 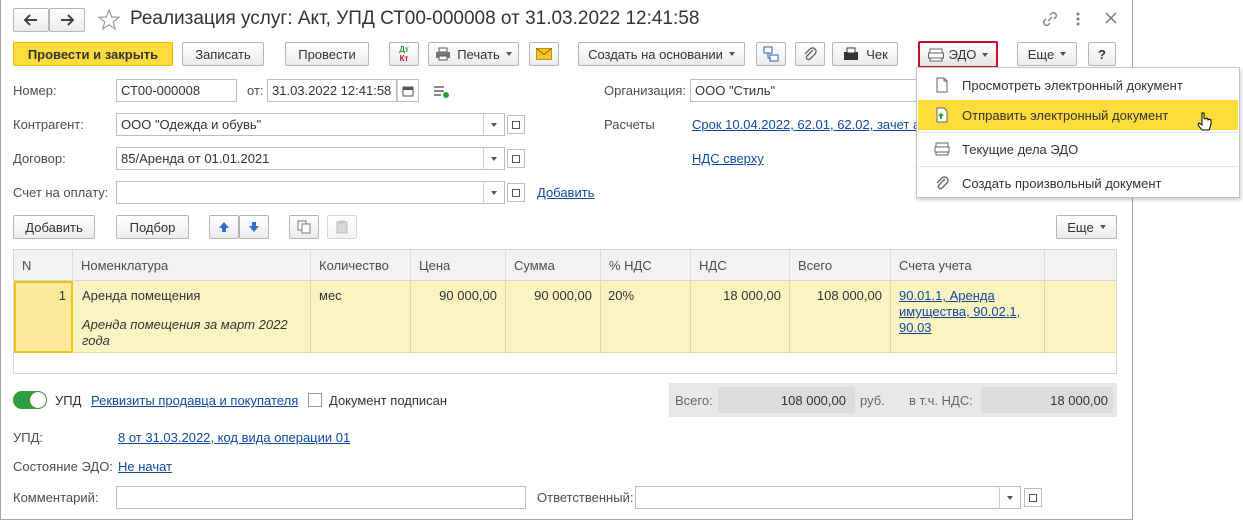 I want to click on dt-kt-icon-dt: Дт, so click(x=404, y=49).